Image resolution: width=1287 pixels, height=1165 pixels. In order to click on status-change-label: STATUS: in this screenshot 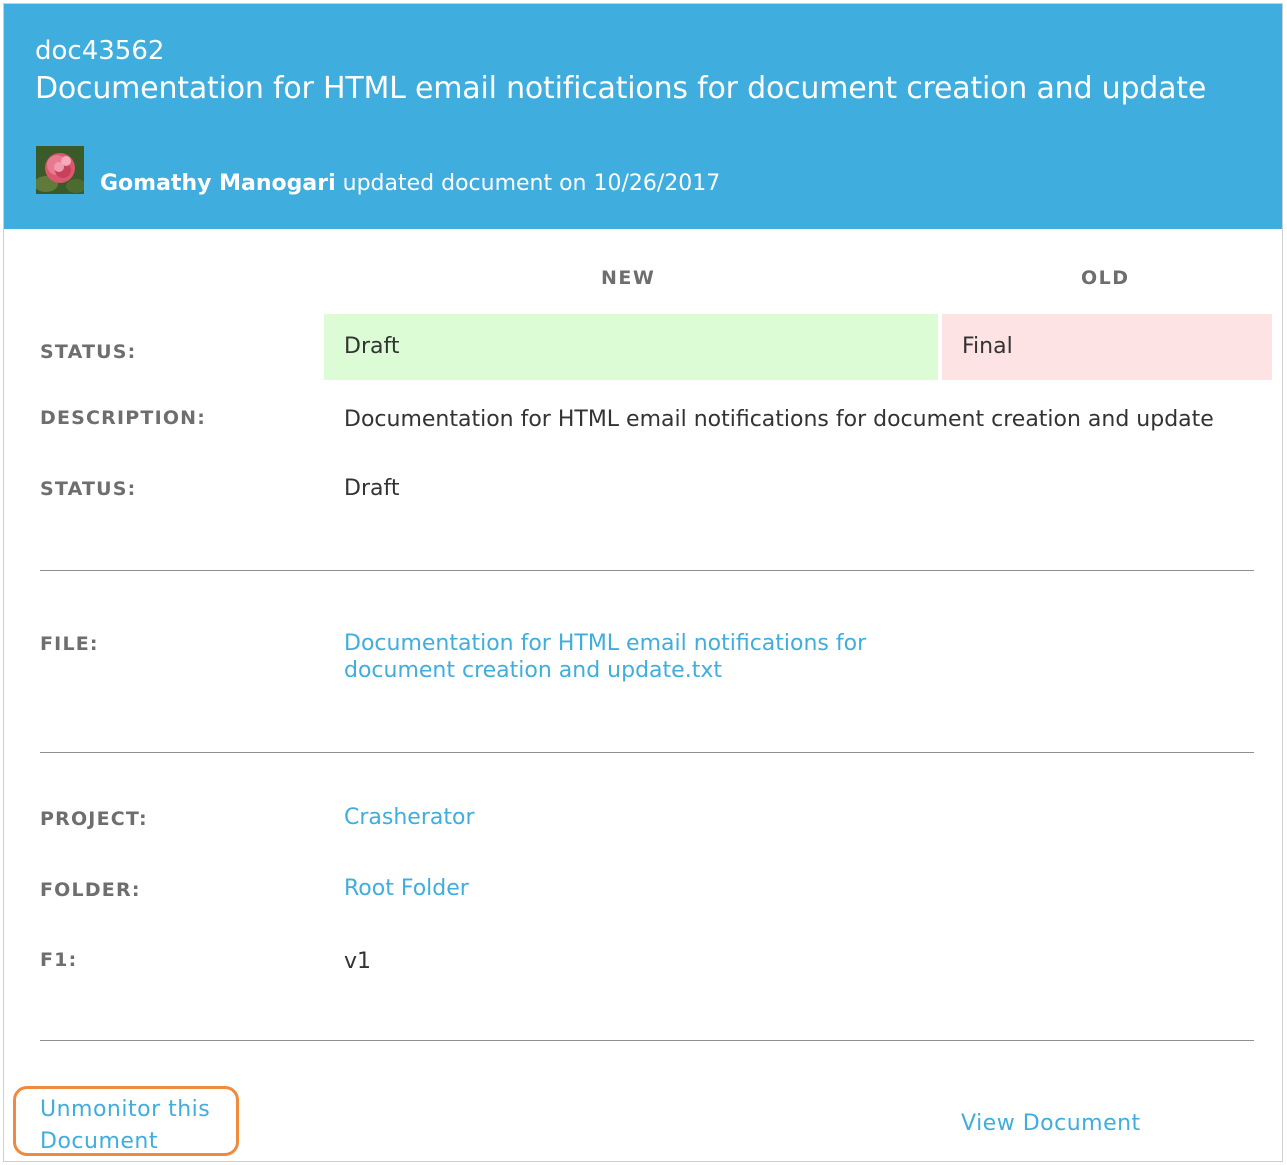, I will do `click(88, 352)`.